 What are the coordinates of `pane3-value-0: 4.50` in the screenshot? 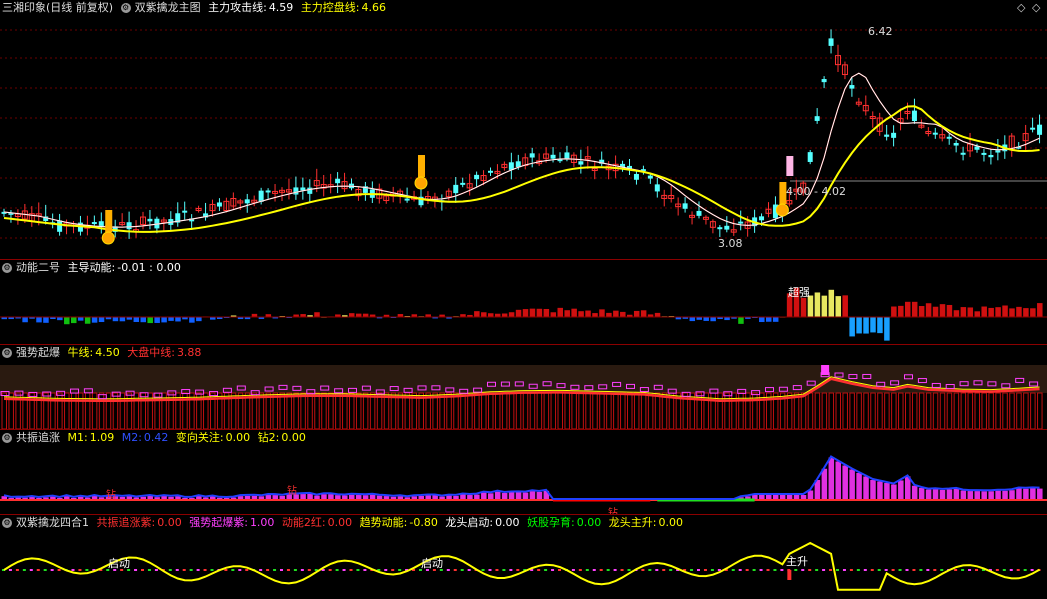 It's located at (107, 352).